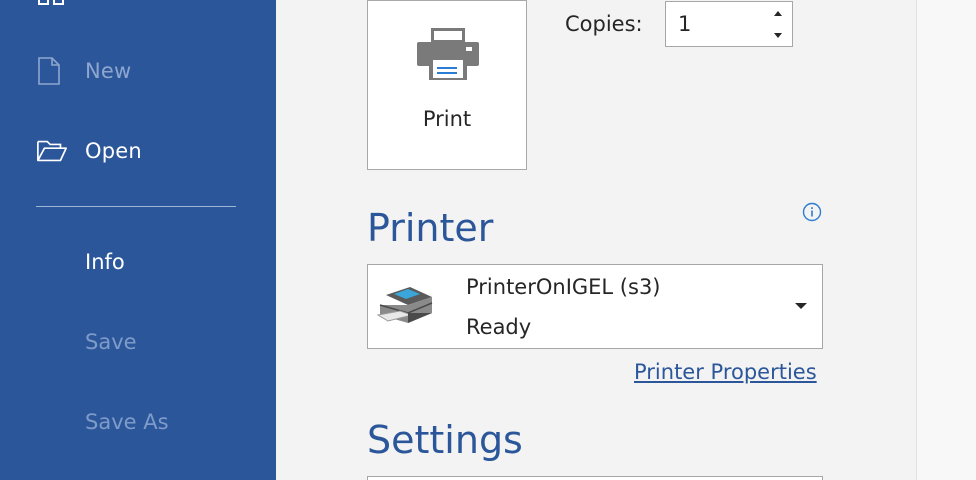  Describe the element at coordinates (52, 151) in the screenshot. I see `folder-open-icon` at that location.